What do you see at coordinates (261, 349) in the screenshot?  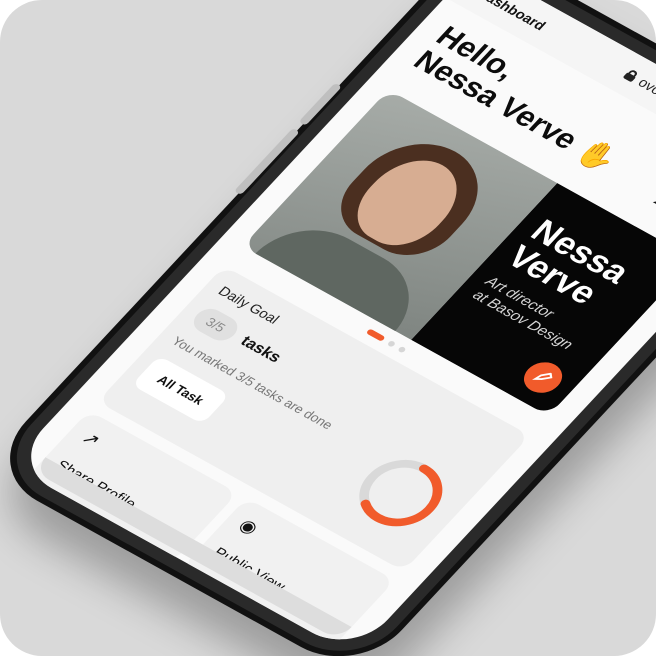 I see `goal-unit: tasks` at bounding box center [261, 349].